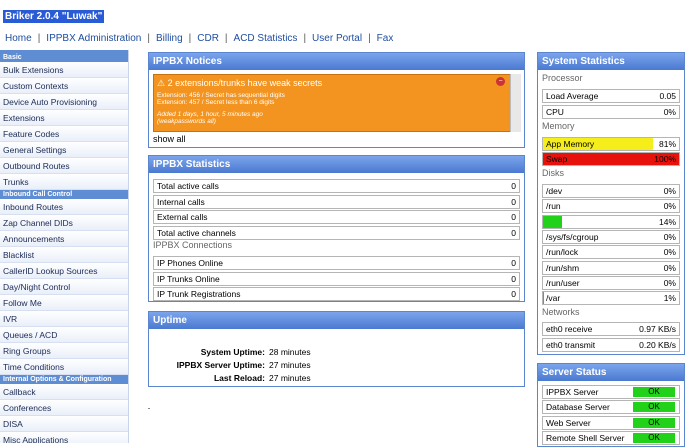  I want to click on statistics-title: IPPBX Statistics, so click(336, 164).